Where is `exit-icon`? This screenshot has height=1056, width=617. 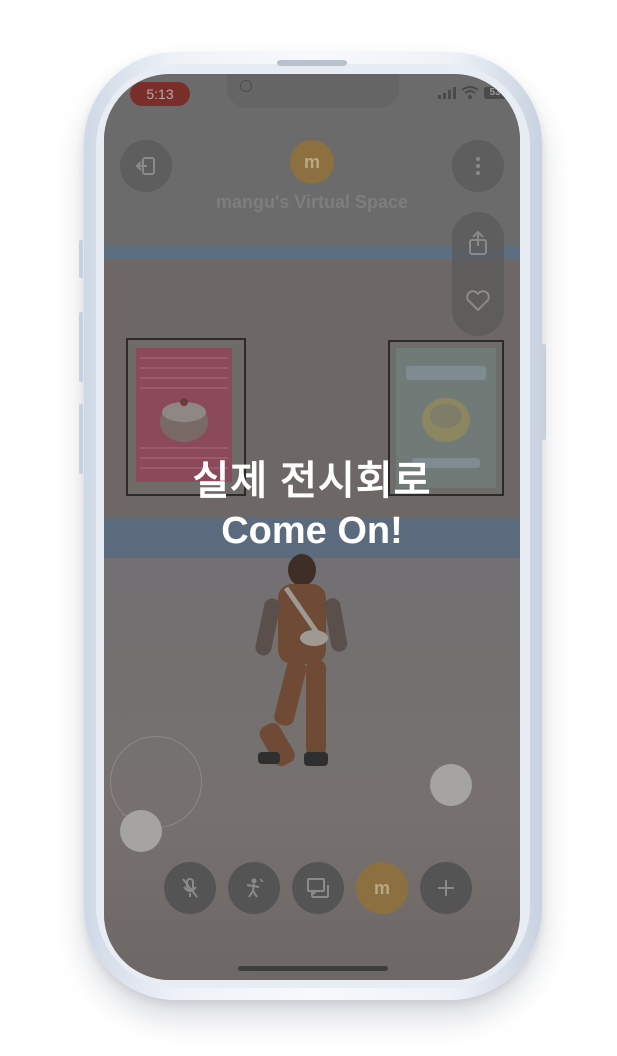 exit-icon is located at coordinates (145, 166).